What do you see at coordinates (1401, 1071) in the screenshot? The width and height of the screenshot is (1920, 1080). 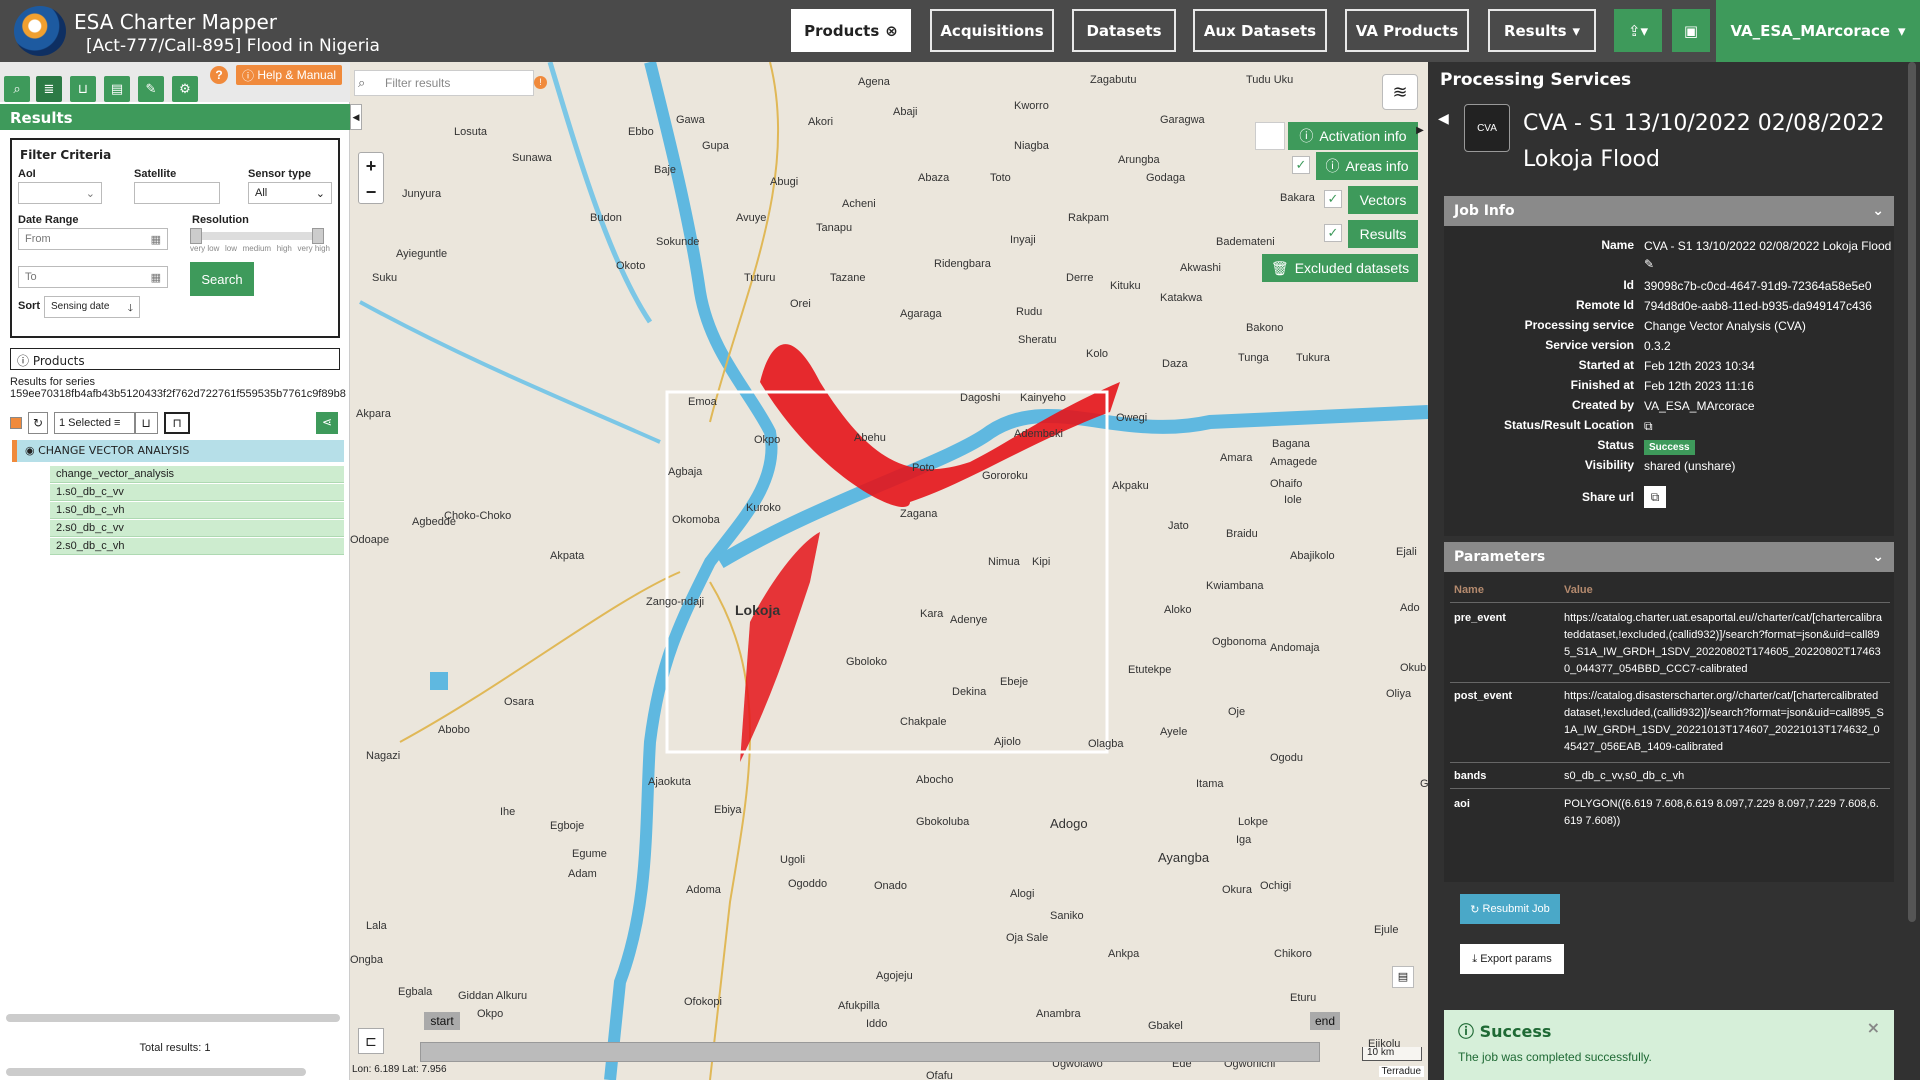 I see `map-attribution: Terradue` at bounding box center [1401, 1071].